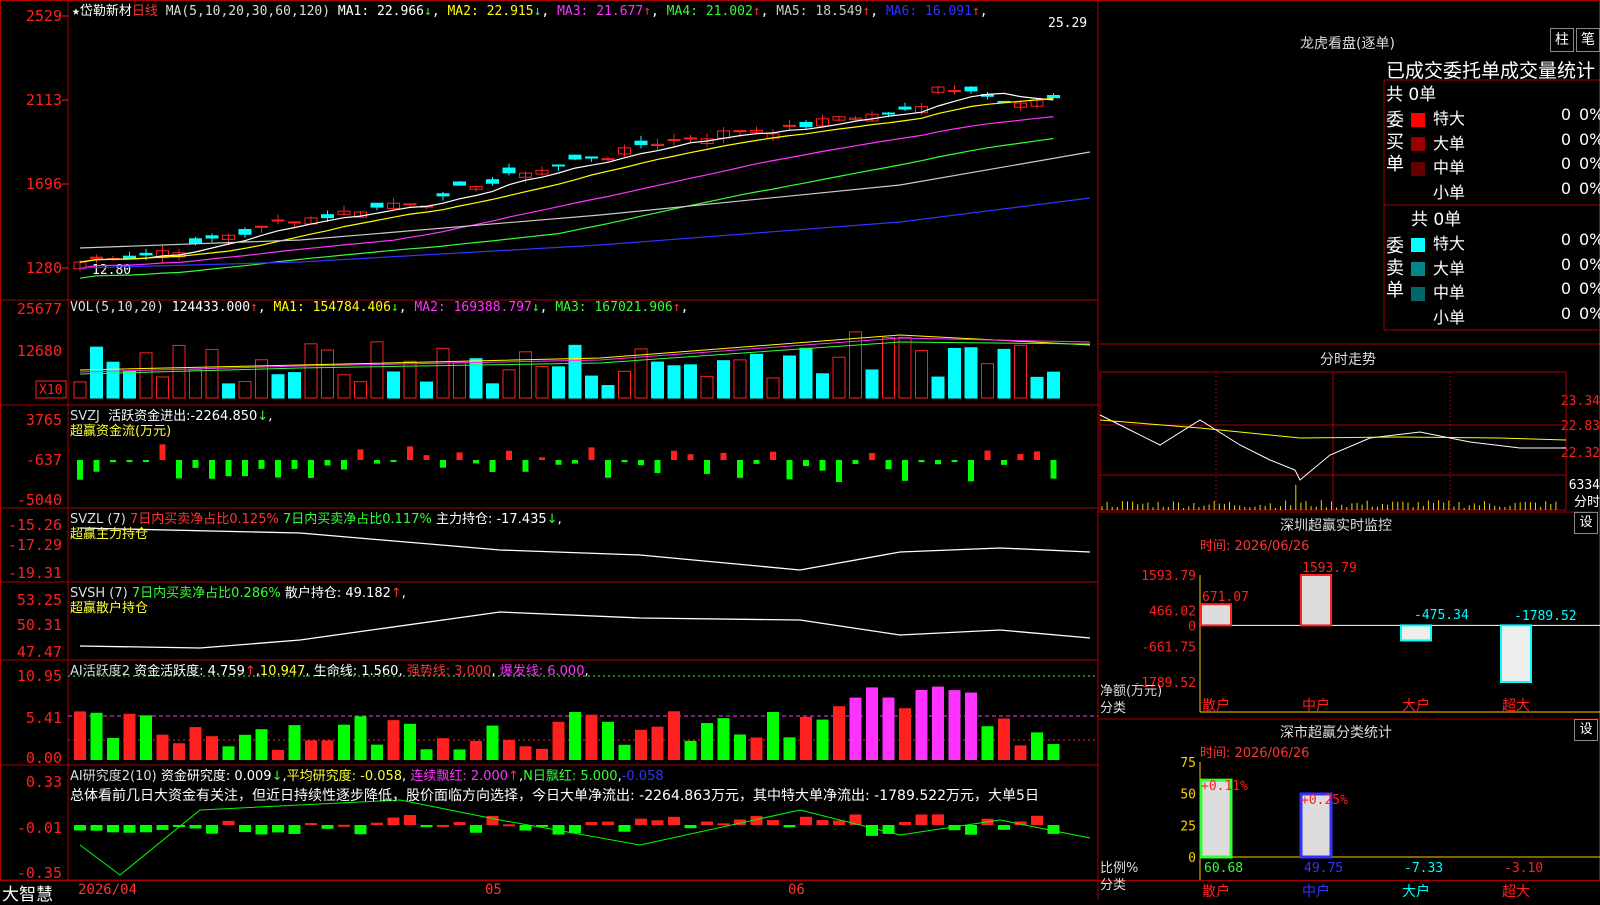  I want to click on tick-mode-button: 笔, so click(1588, 40).